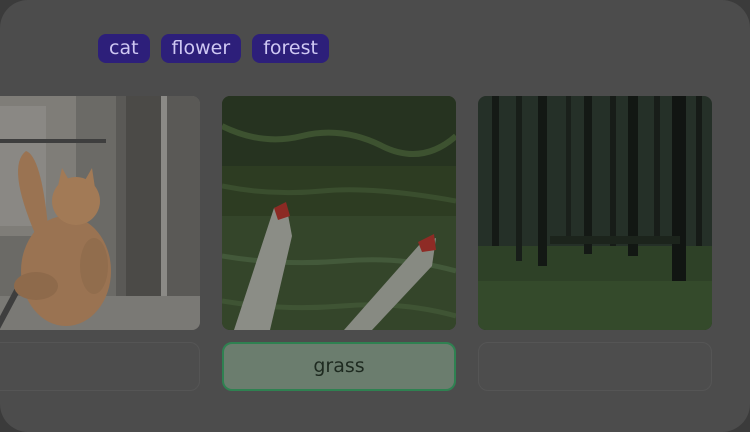 The image size is (750, 432). What do you see at coordinates (124, 48) in the screenshot?
I see `tag-cat: cat` at bounding box center [124, 48].